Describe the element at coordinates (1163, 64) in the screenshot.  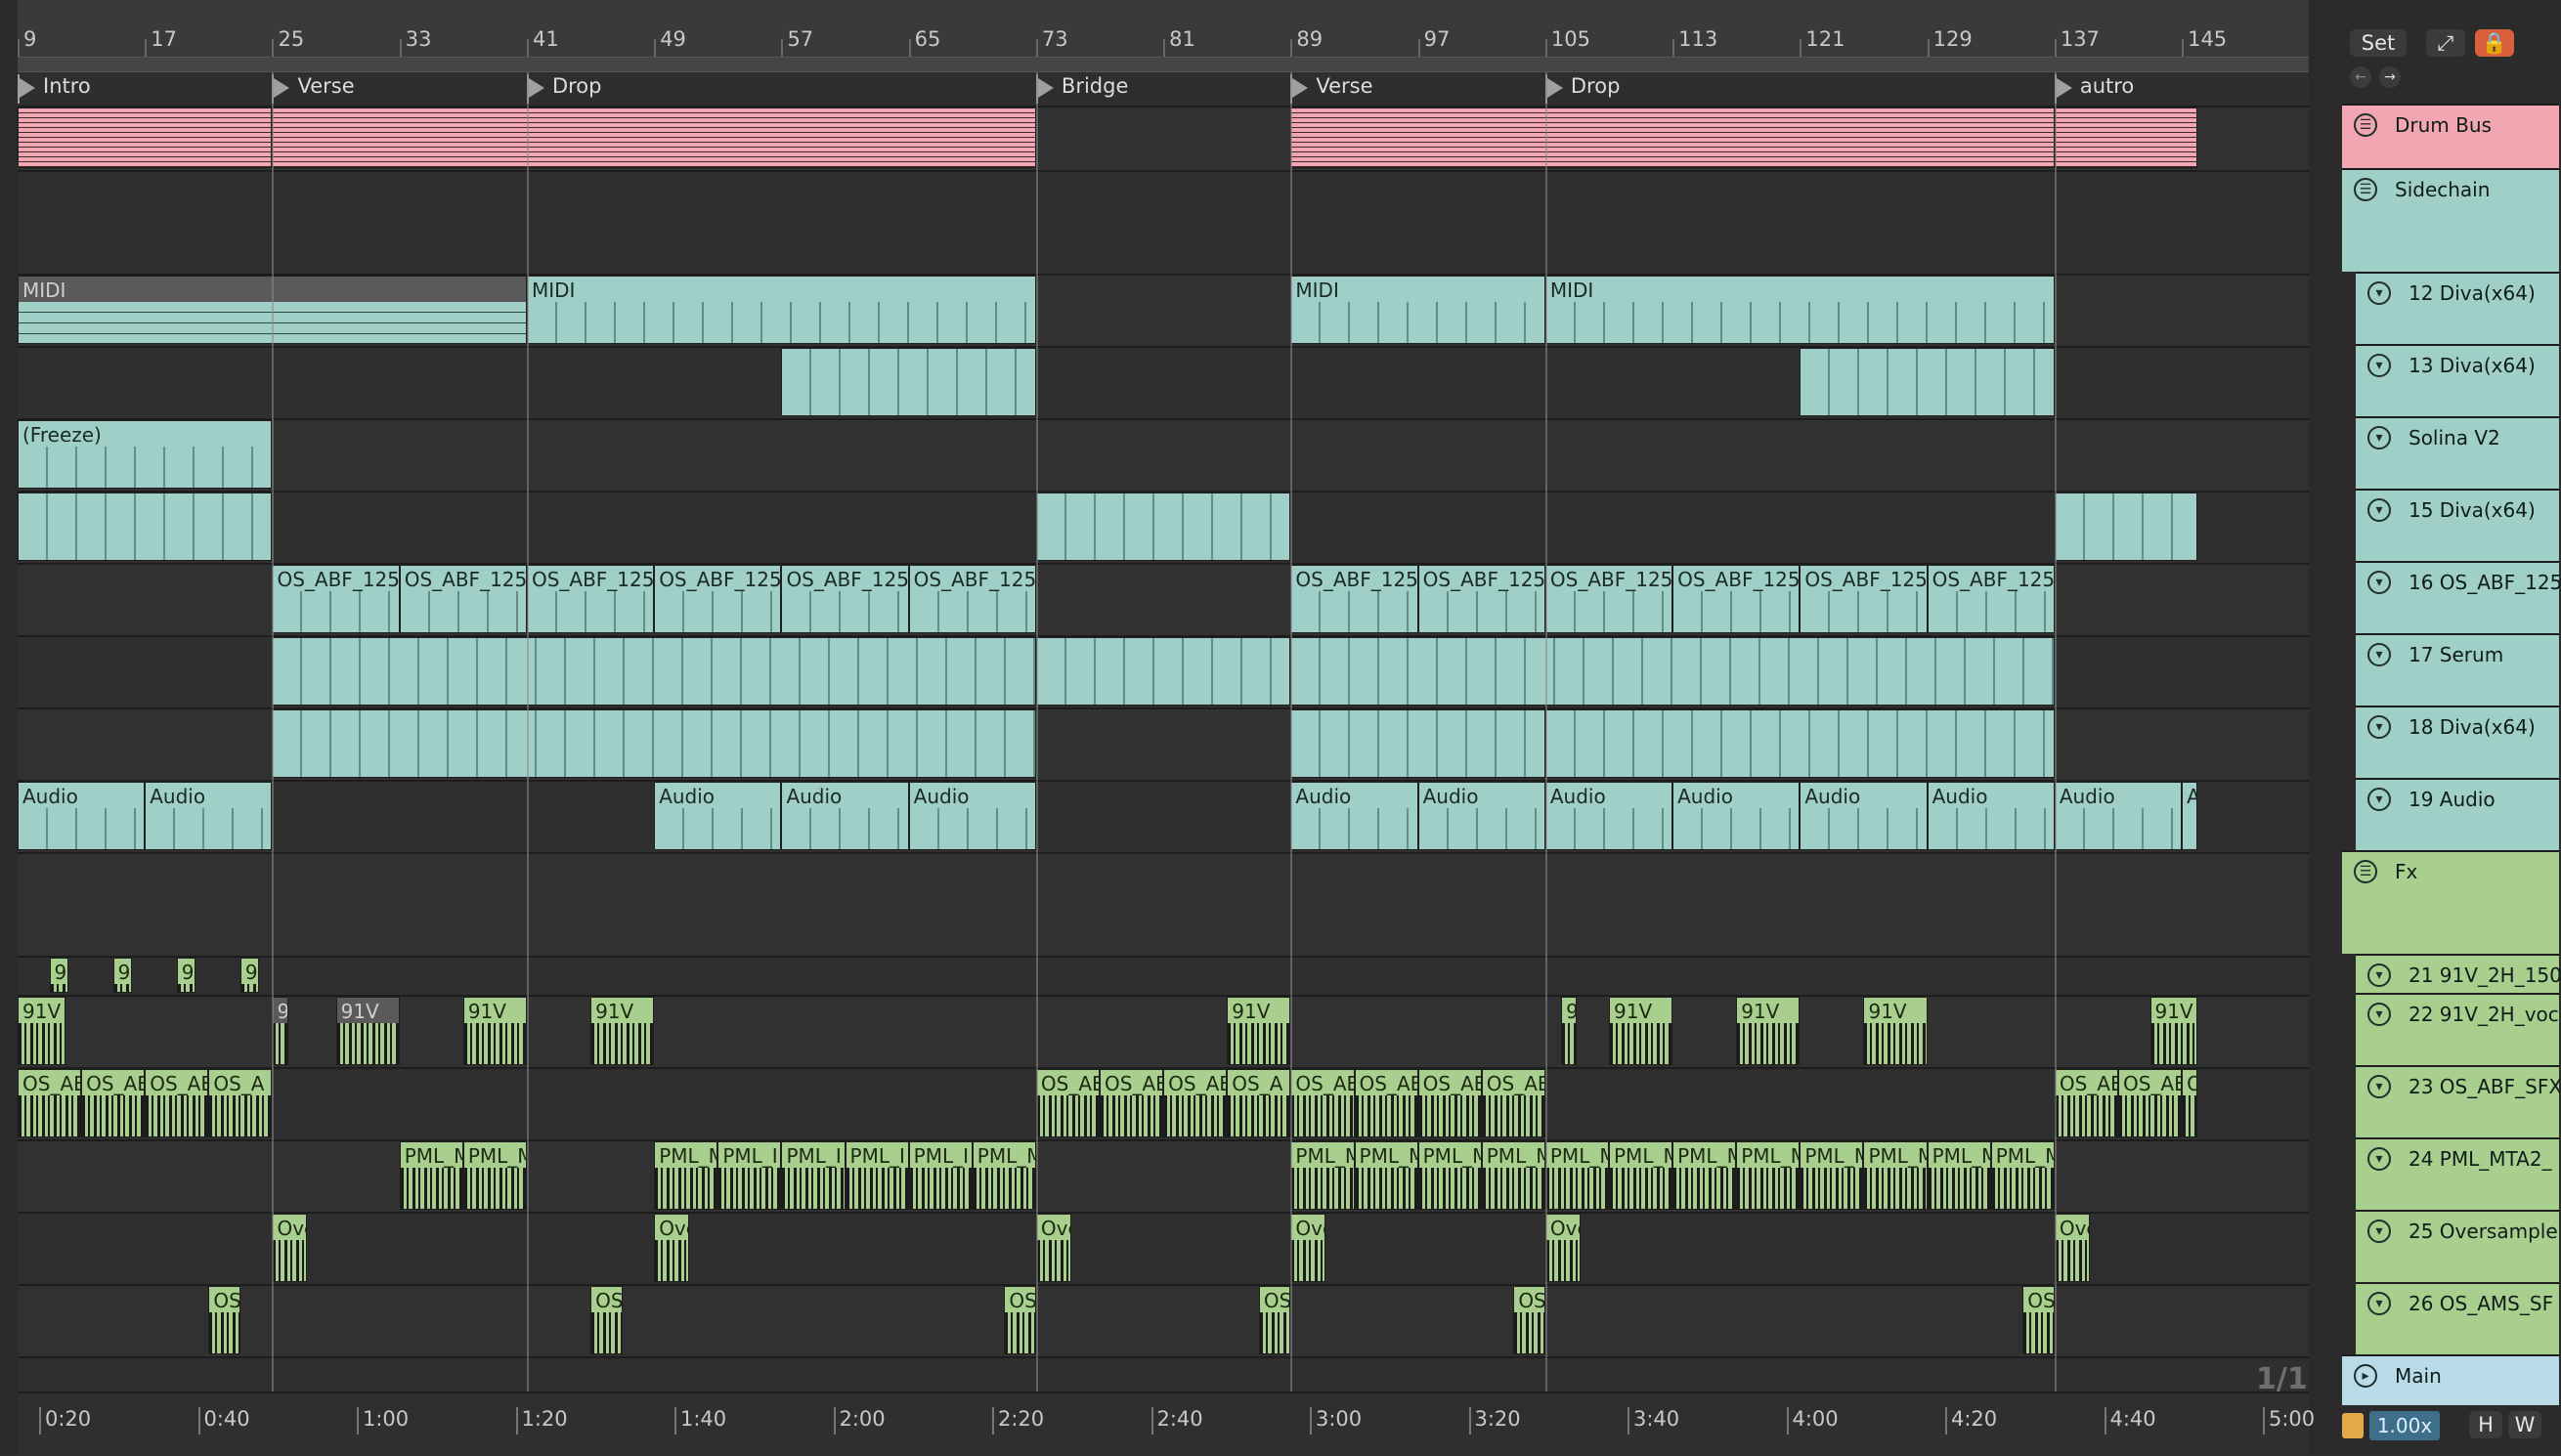
I see `arrangement-scrollbar` at that location.